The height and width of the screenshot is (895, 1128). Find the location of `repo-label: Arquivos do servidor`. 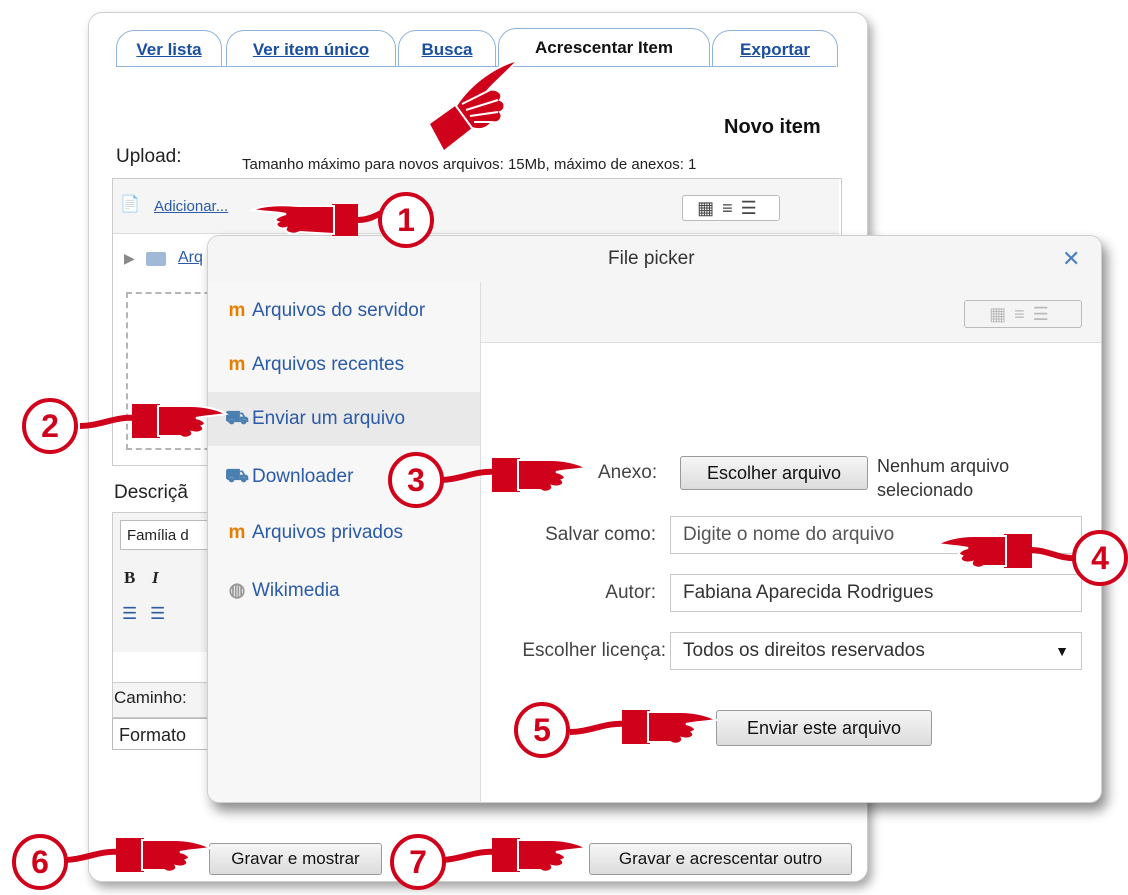

repo-label: Arquivos do servidor is located at coordinates (339, 310).